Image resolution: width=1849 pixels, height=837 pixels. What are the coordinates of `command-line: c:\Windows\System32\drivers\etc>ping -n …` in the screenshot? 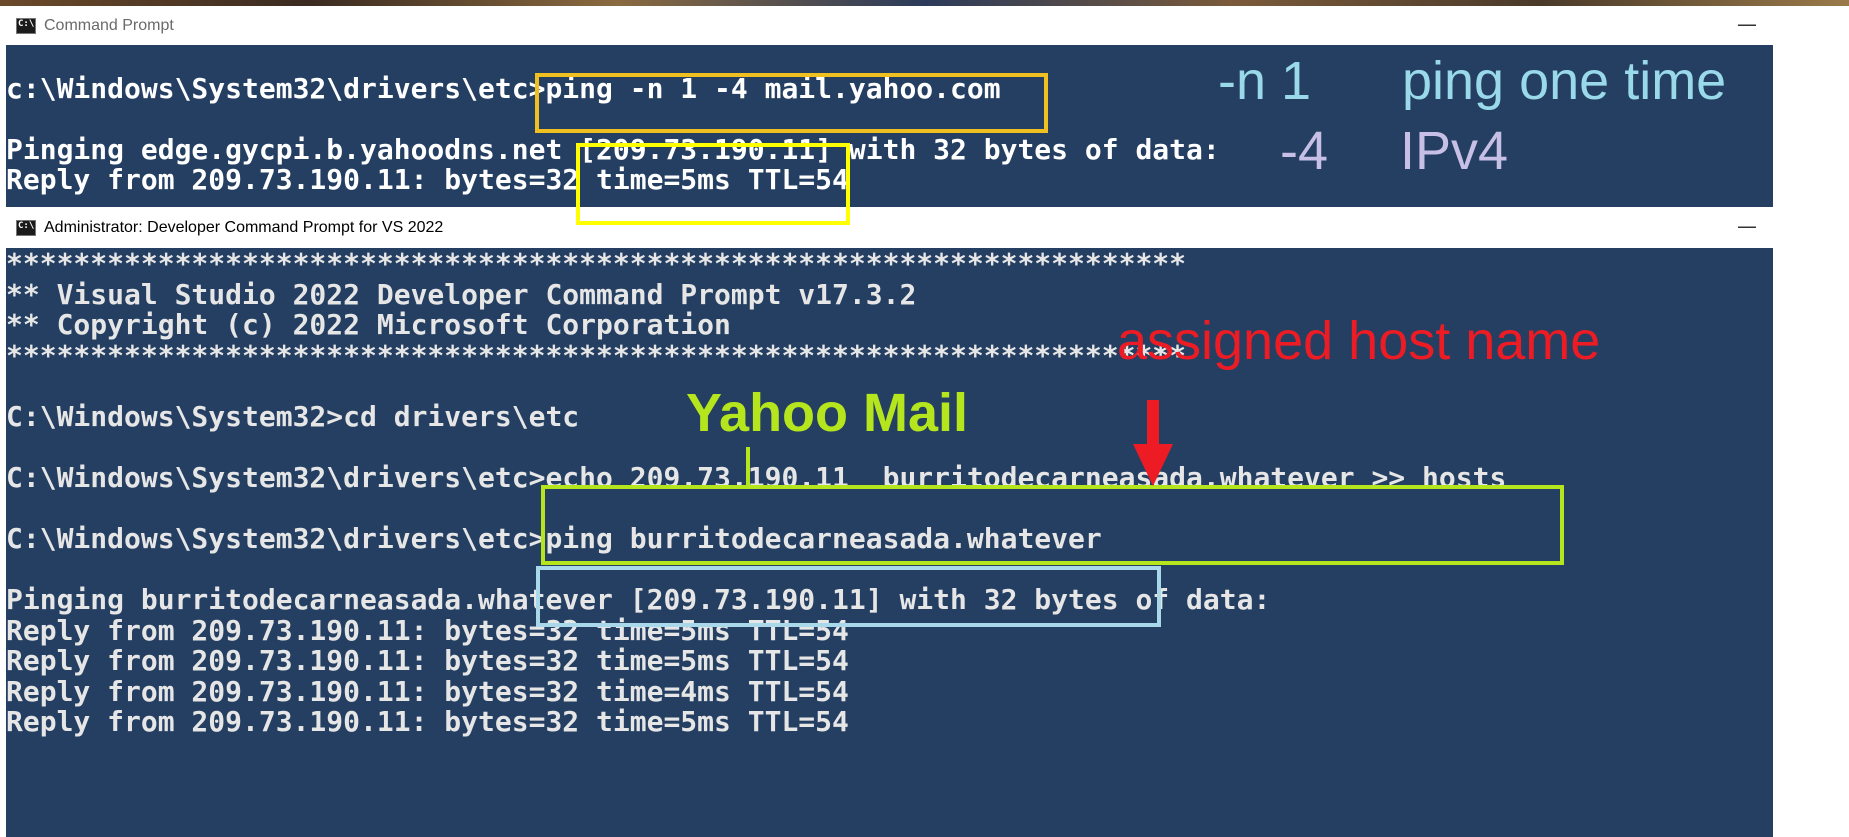 It's located at (503, 88).